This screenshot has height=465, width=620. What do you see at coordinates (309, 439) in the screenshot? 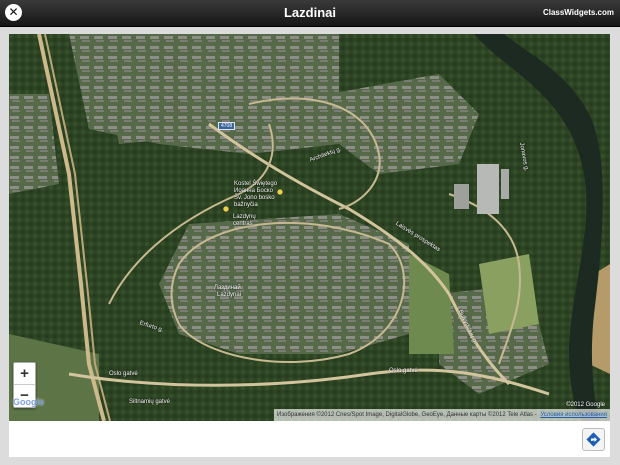
I see `bottom-panel` at bounding box center [309, 439].